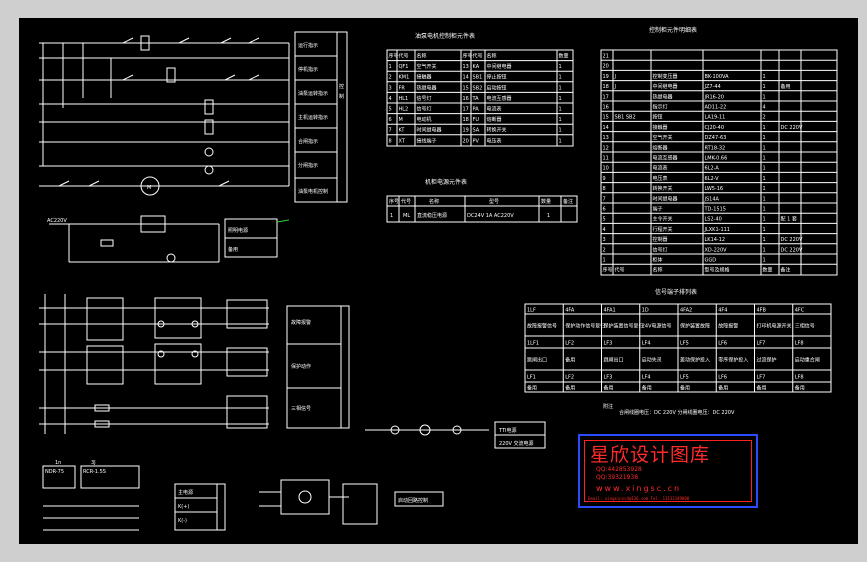 The image size is (867, 562). What do you see at coordinates (404, 99) in the screenshot?
I see `t1-cell: HL1` at bounding box center [404, 99].